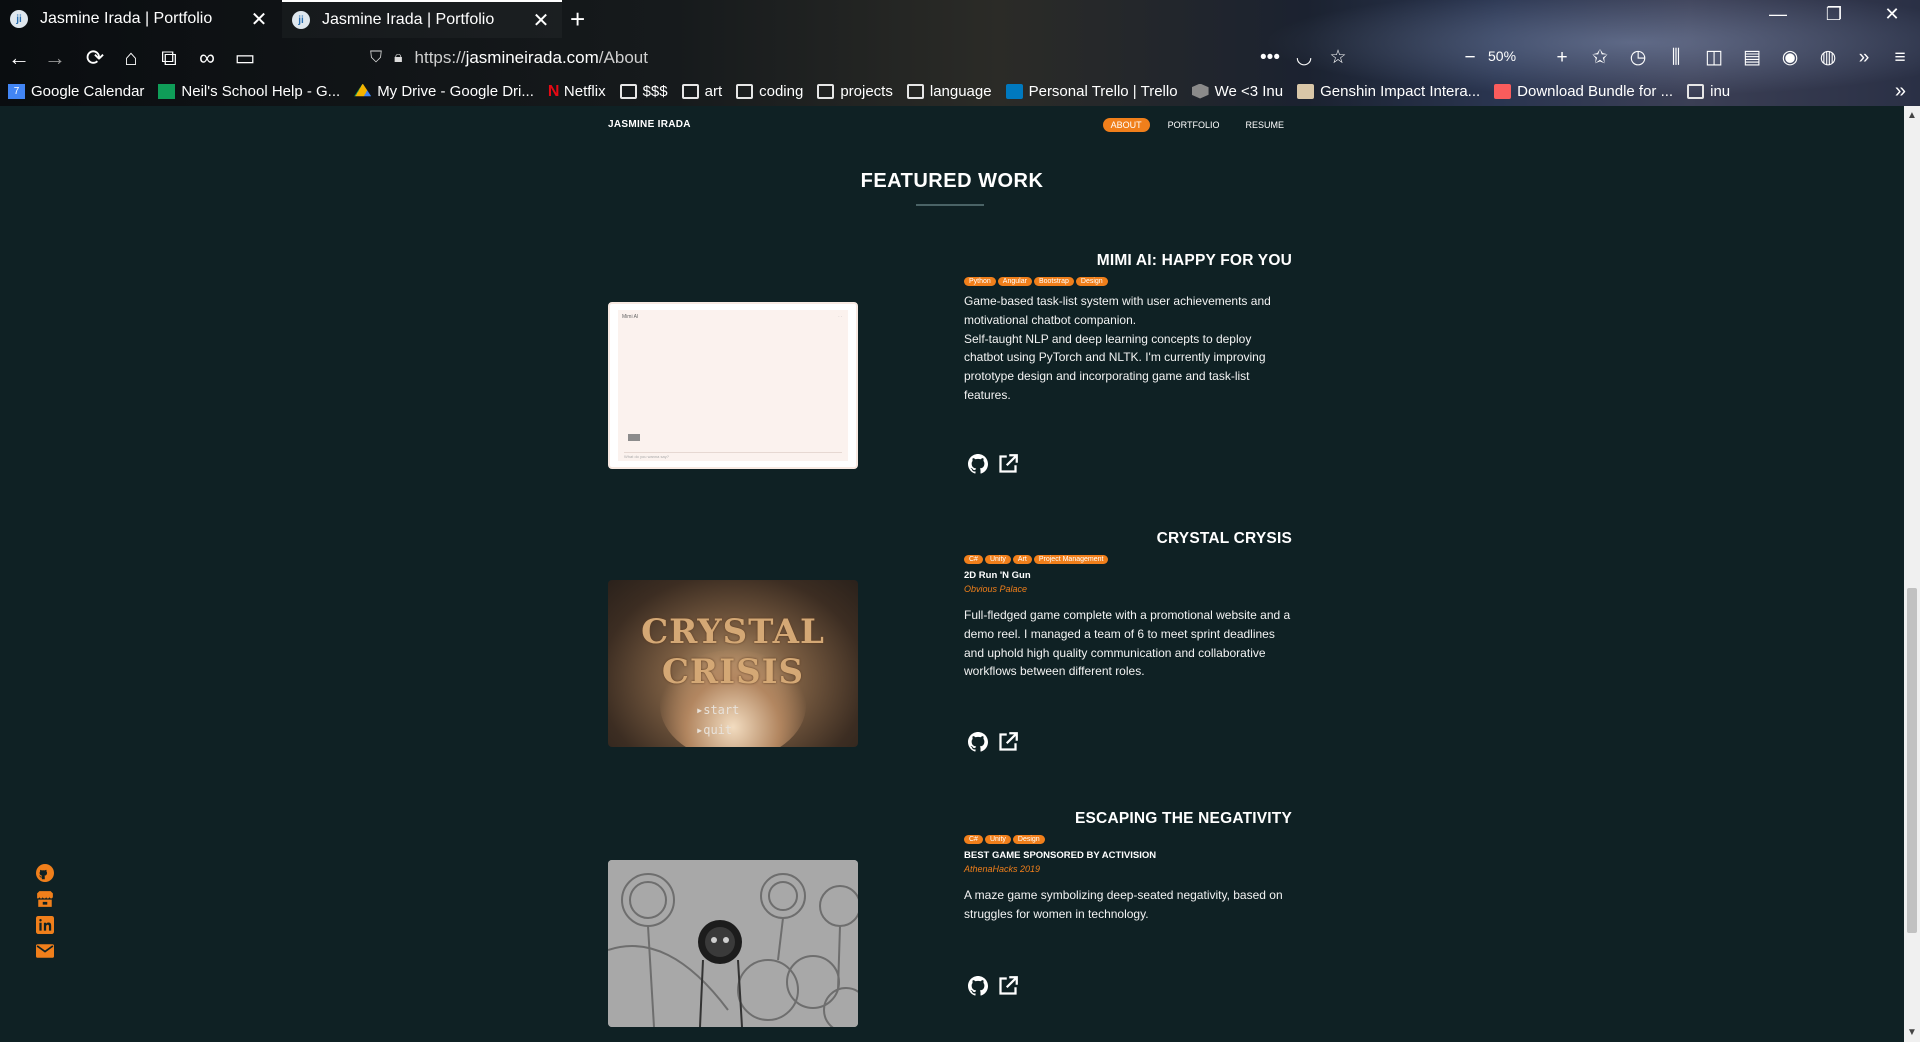  Describe the element at coordinates (701, 91) in the screenshot. I see `bookmark-folder-art: art` at that location.